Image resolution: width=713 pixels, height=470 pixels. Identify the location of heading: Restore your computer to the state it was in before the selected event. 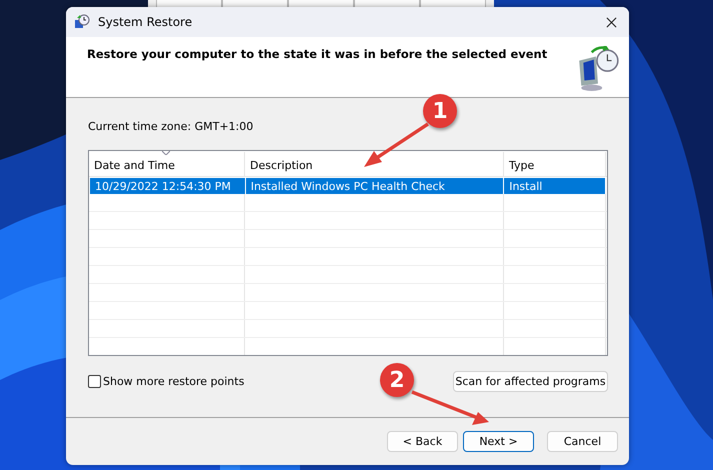
(317, 55).